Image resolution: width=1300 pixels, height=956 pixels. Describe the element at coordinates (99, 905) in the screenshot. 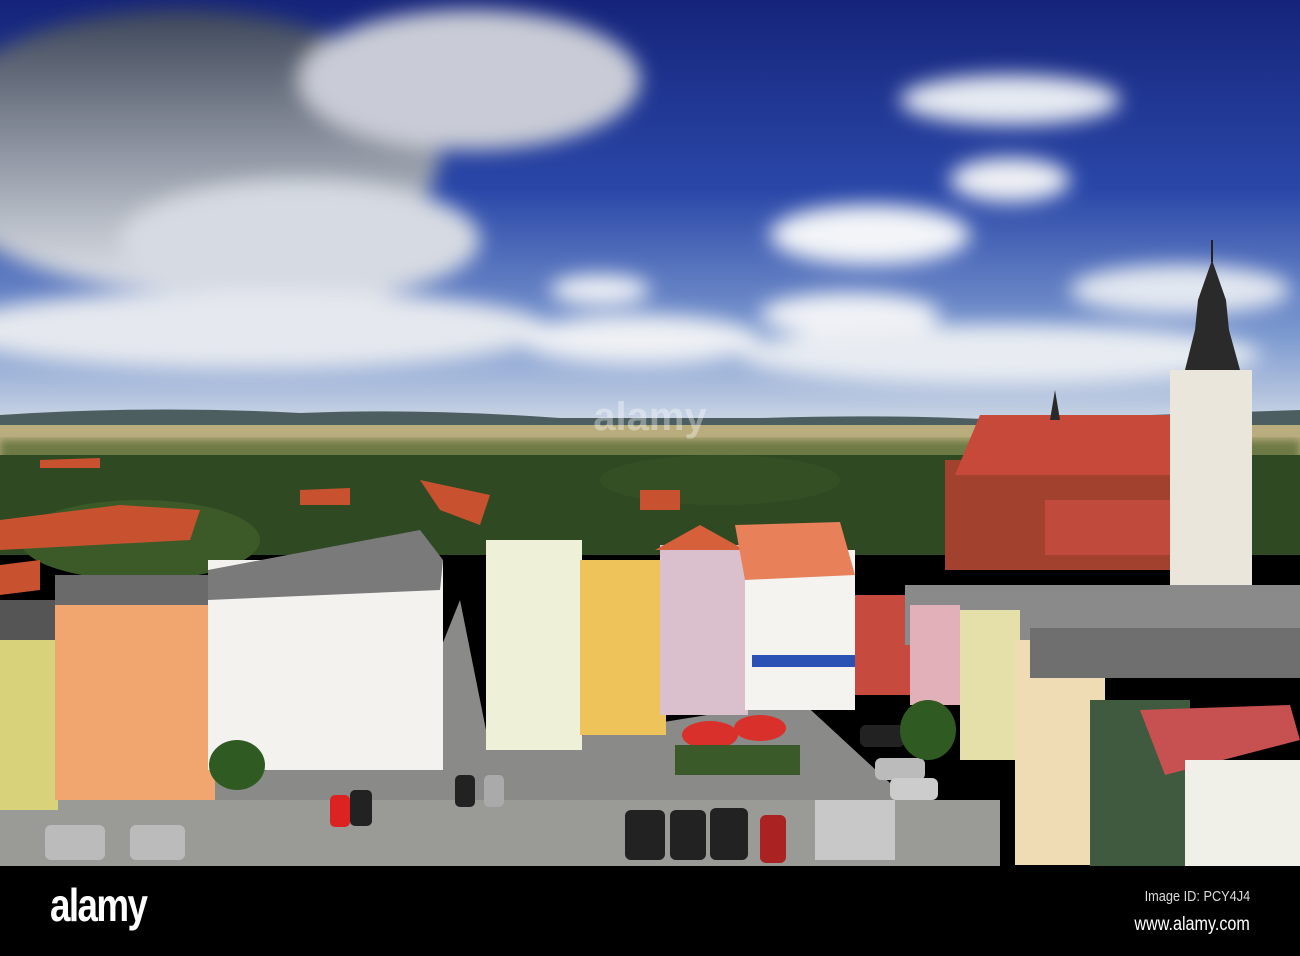

I see `alamy-logo: alamy` at that location.